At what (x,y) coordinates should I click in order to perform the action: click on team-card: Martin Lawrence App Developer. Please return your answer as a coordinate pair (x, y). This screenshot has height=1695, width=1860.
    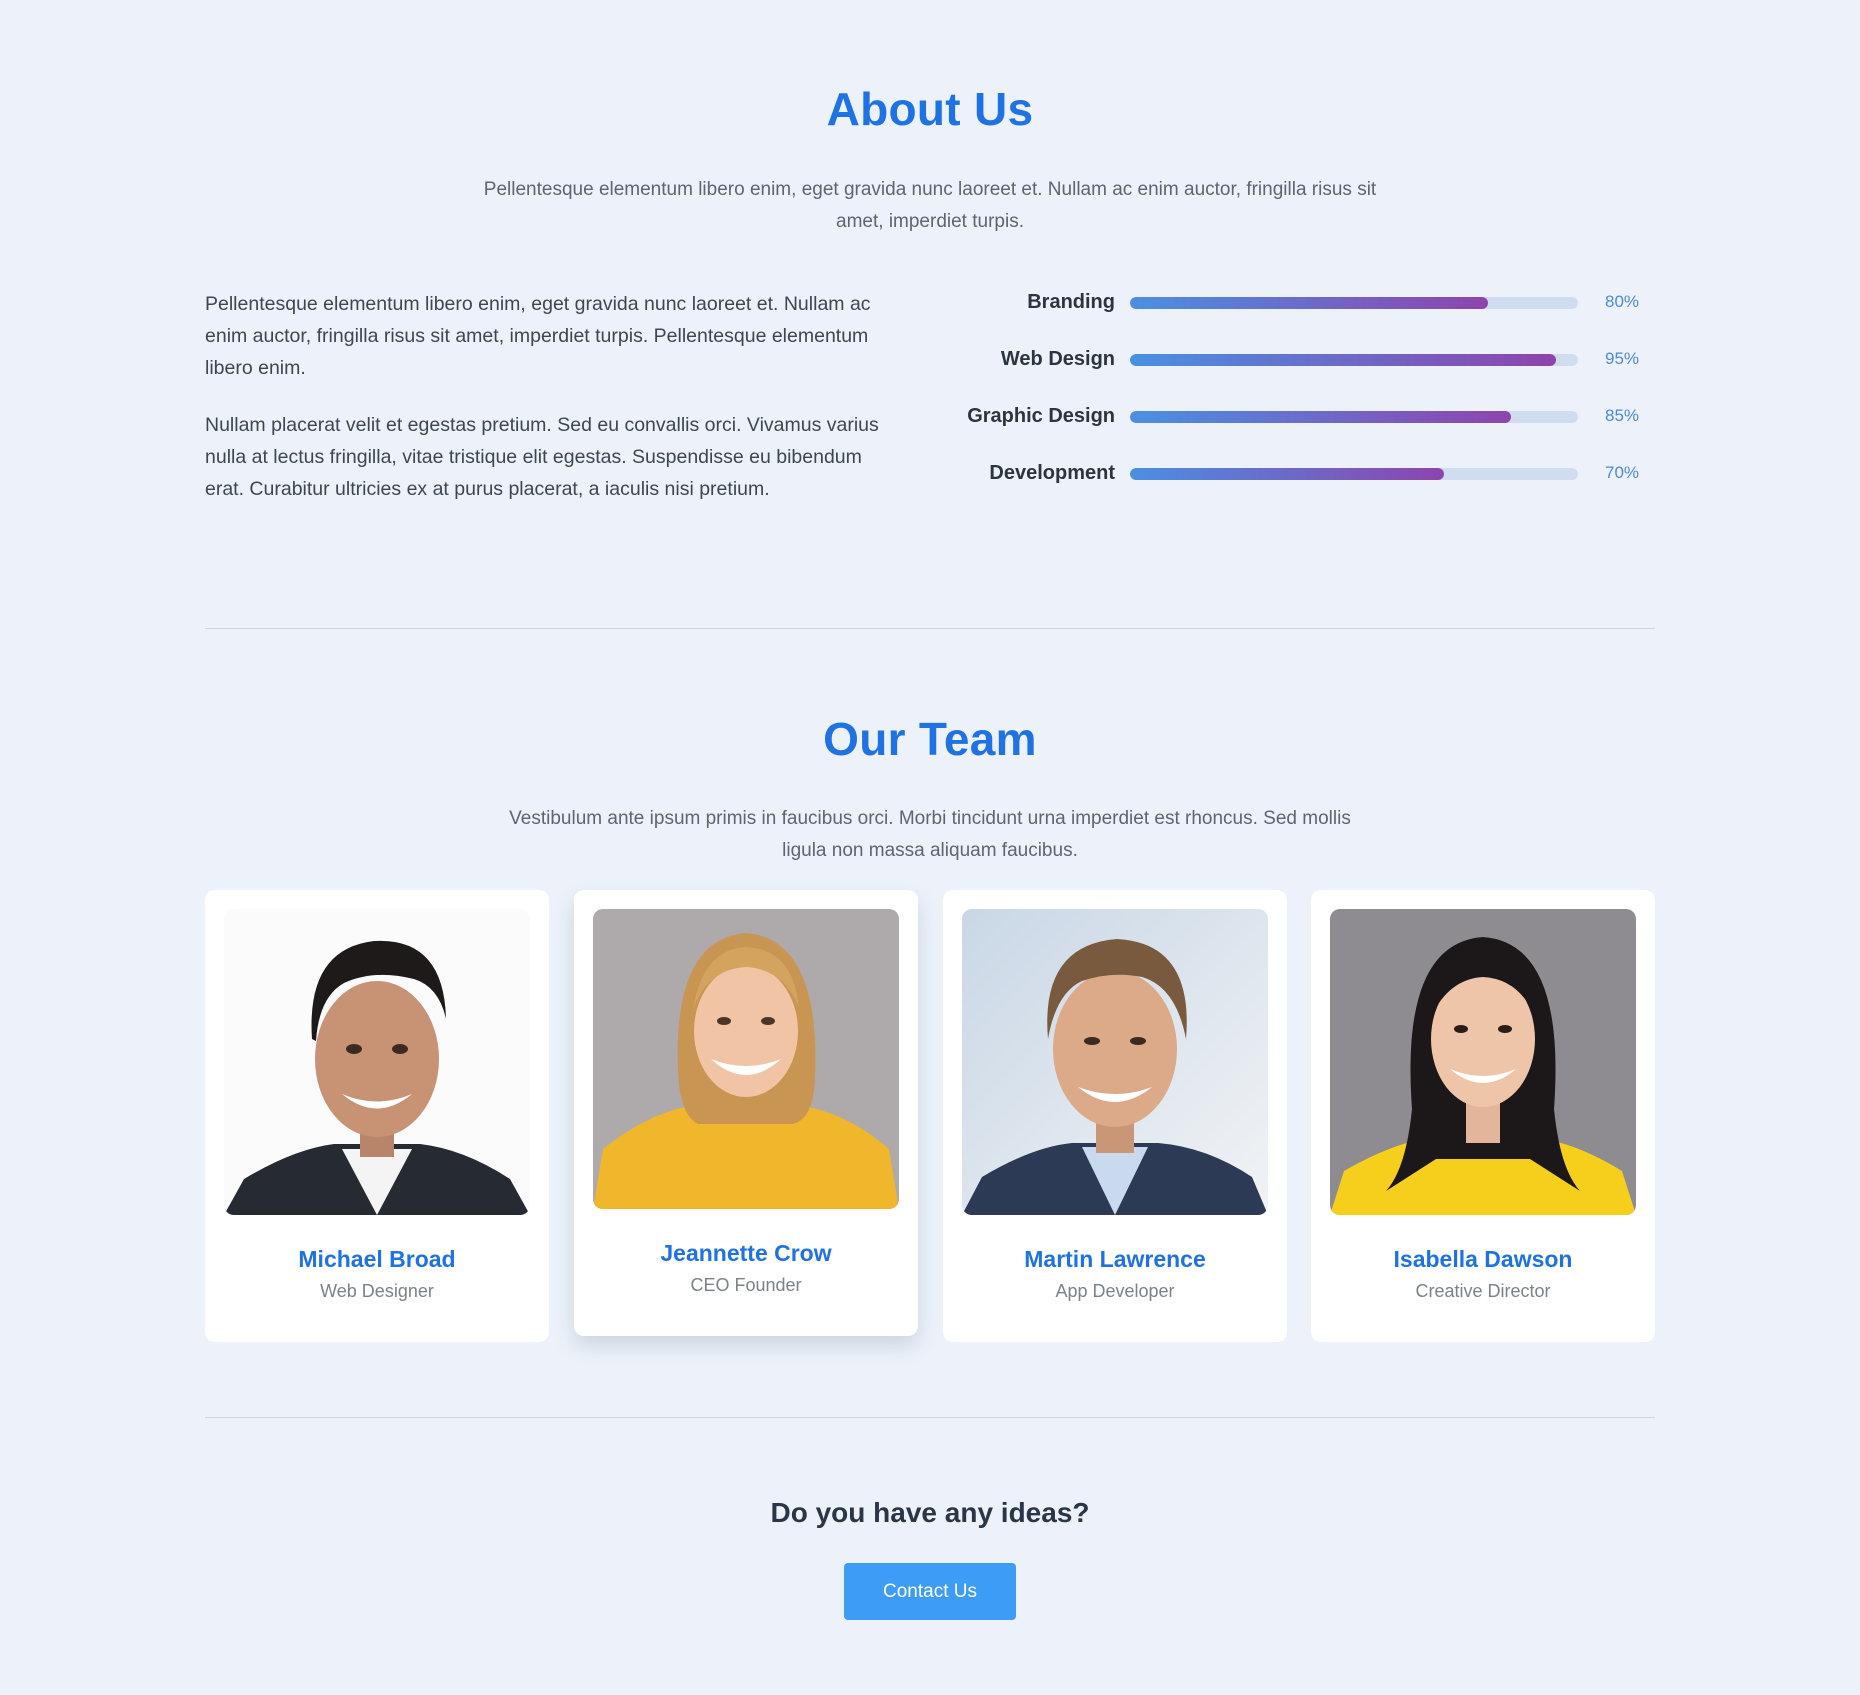
    Looking at the image, I should click on (1115, 1116).